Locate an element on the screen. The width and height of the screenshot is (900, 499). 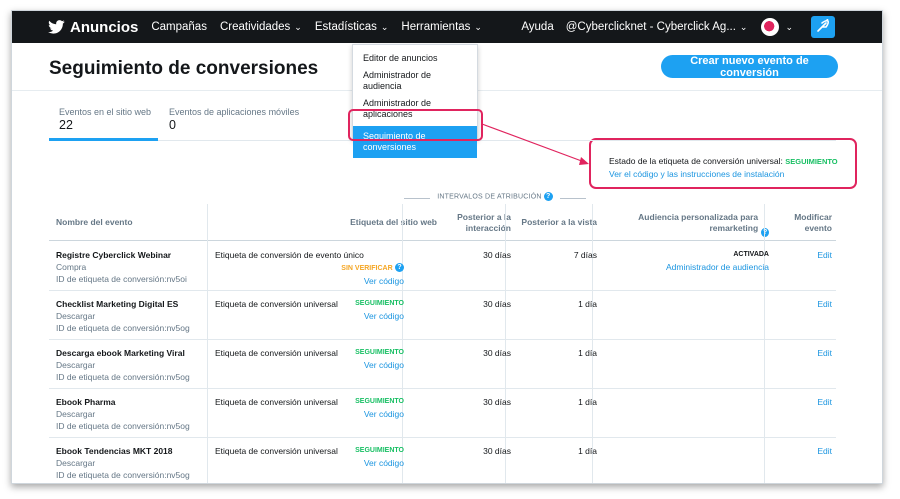
event-name: Registre Cyberclick Webinar is located at coordinates (114, 255).